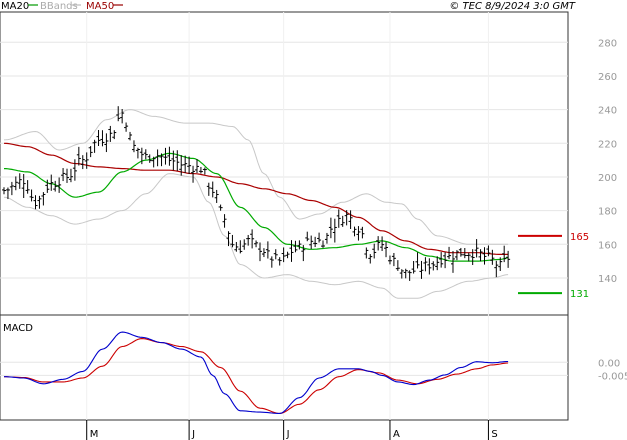  Describe the element at coordinates (607, 111) in the screenshot. I see `price-y-tick-label: 240` at that location.